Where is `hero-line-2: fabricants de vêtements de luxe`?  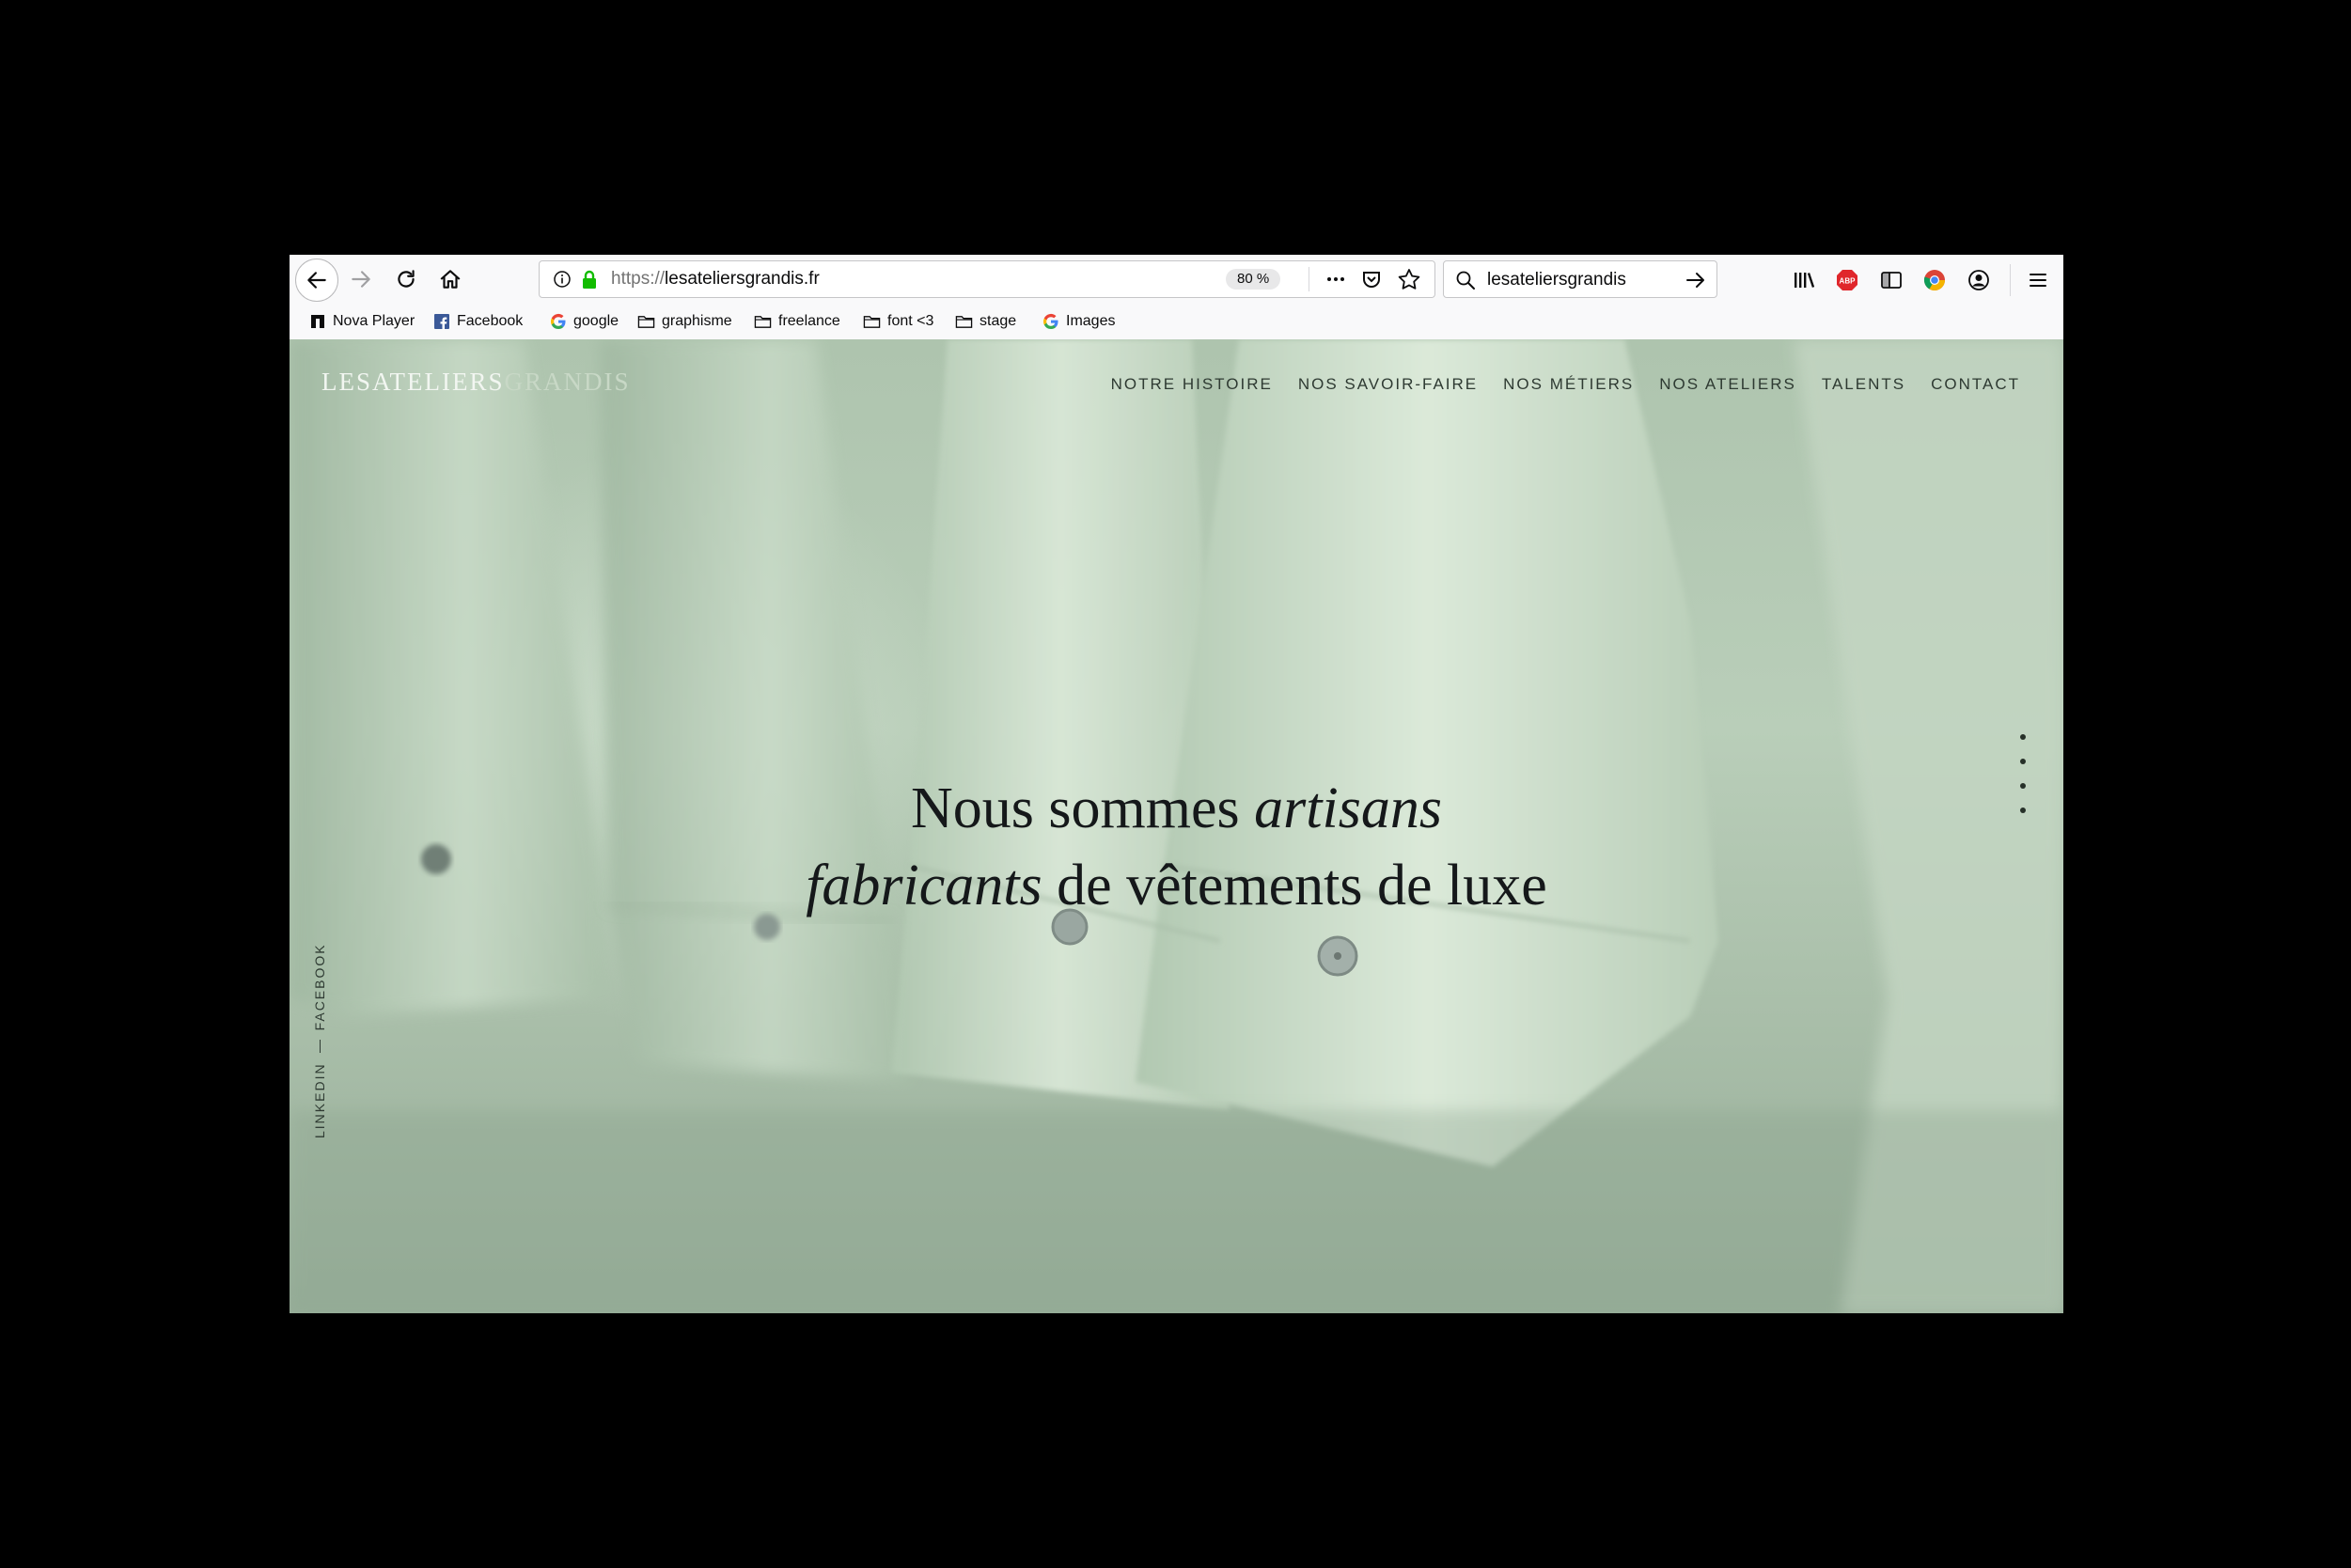
hero-line-2: fabricants de vêtements de luxe is located at coordinates (1176, 885).